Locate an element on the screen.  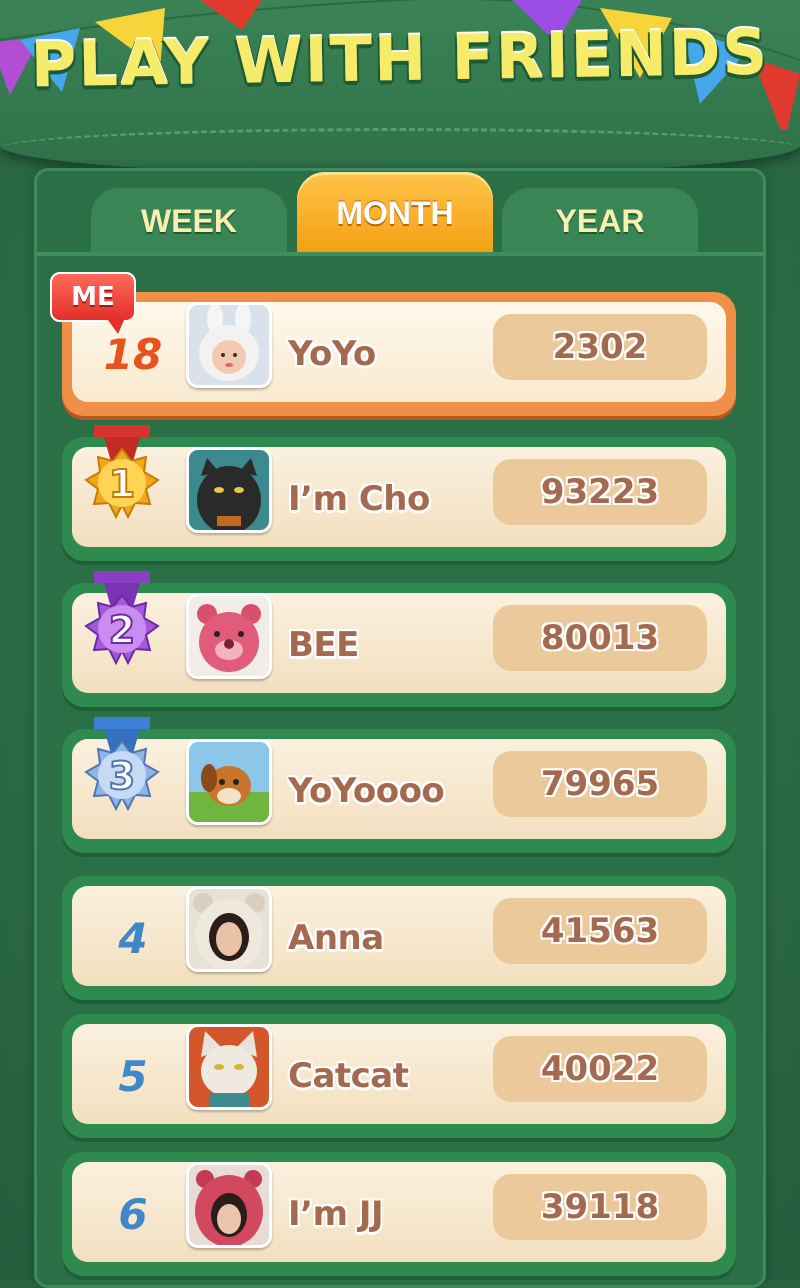
leaderboard-row: 6 I’m JJ 39118 is located at coordinates (399, 1214).